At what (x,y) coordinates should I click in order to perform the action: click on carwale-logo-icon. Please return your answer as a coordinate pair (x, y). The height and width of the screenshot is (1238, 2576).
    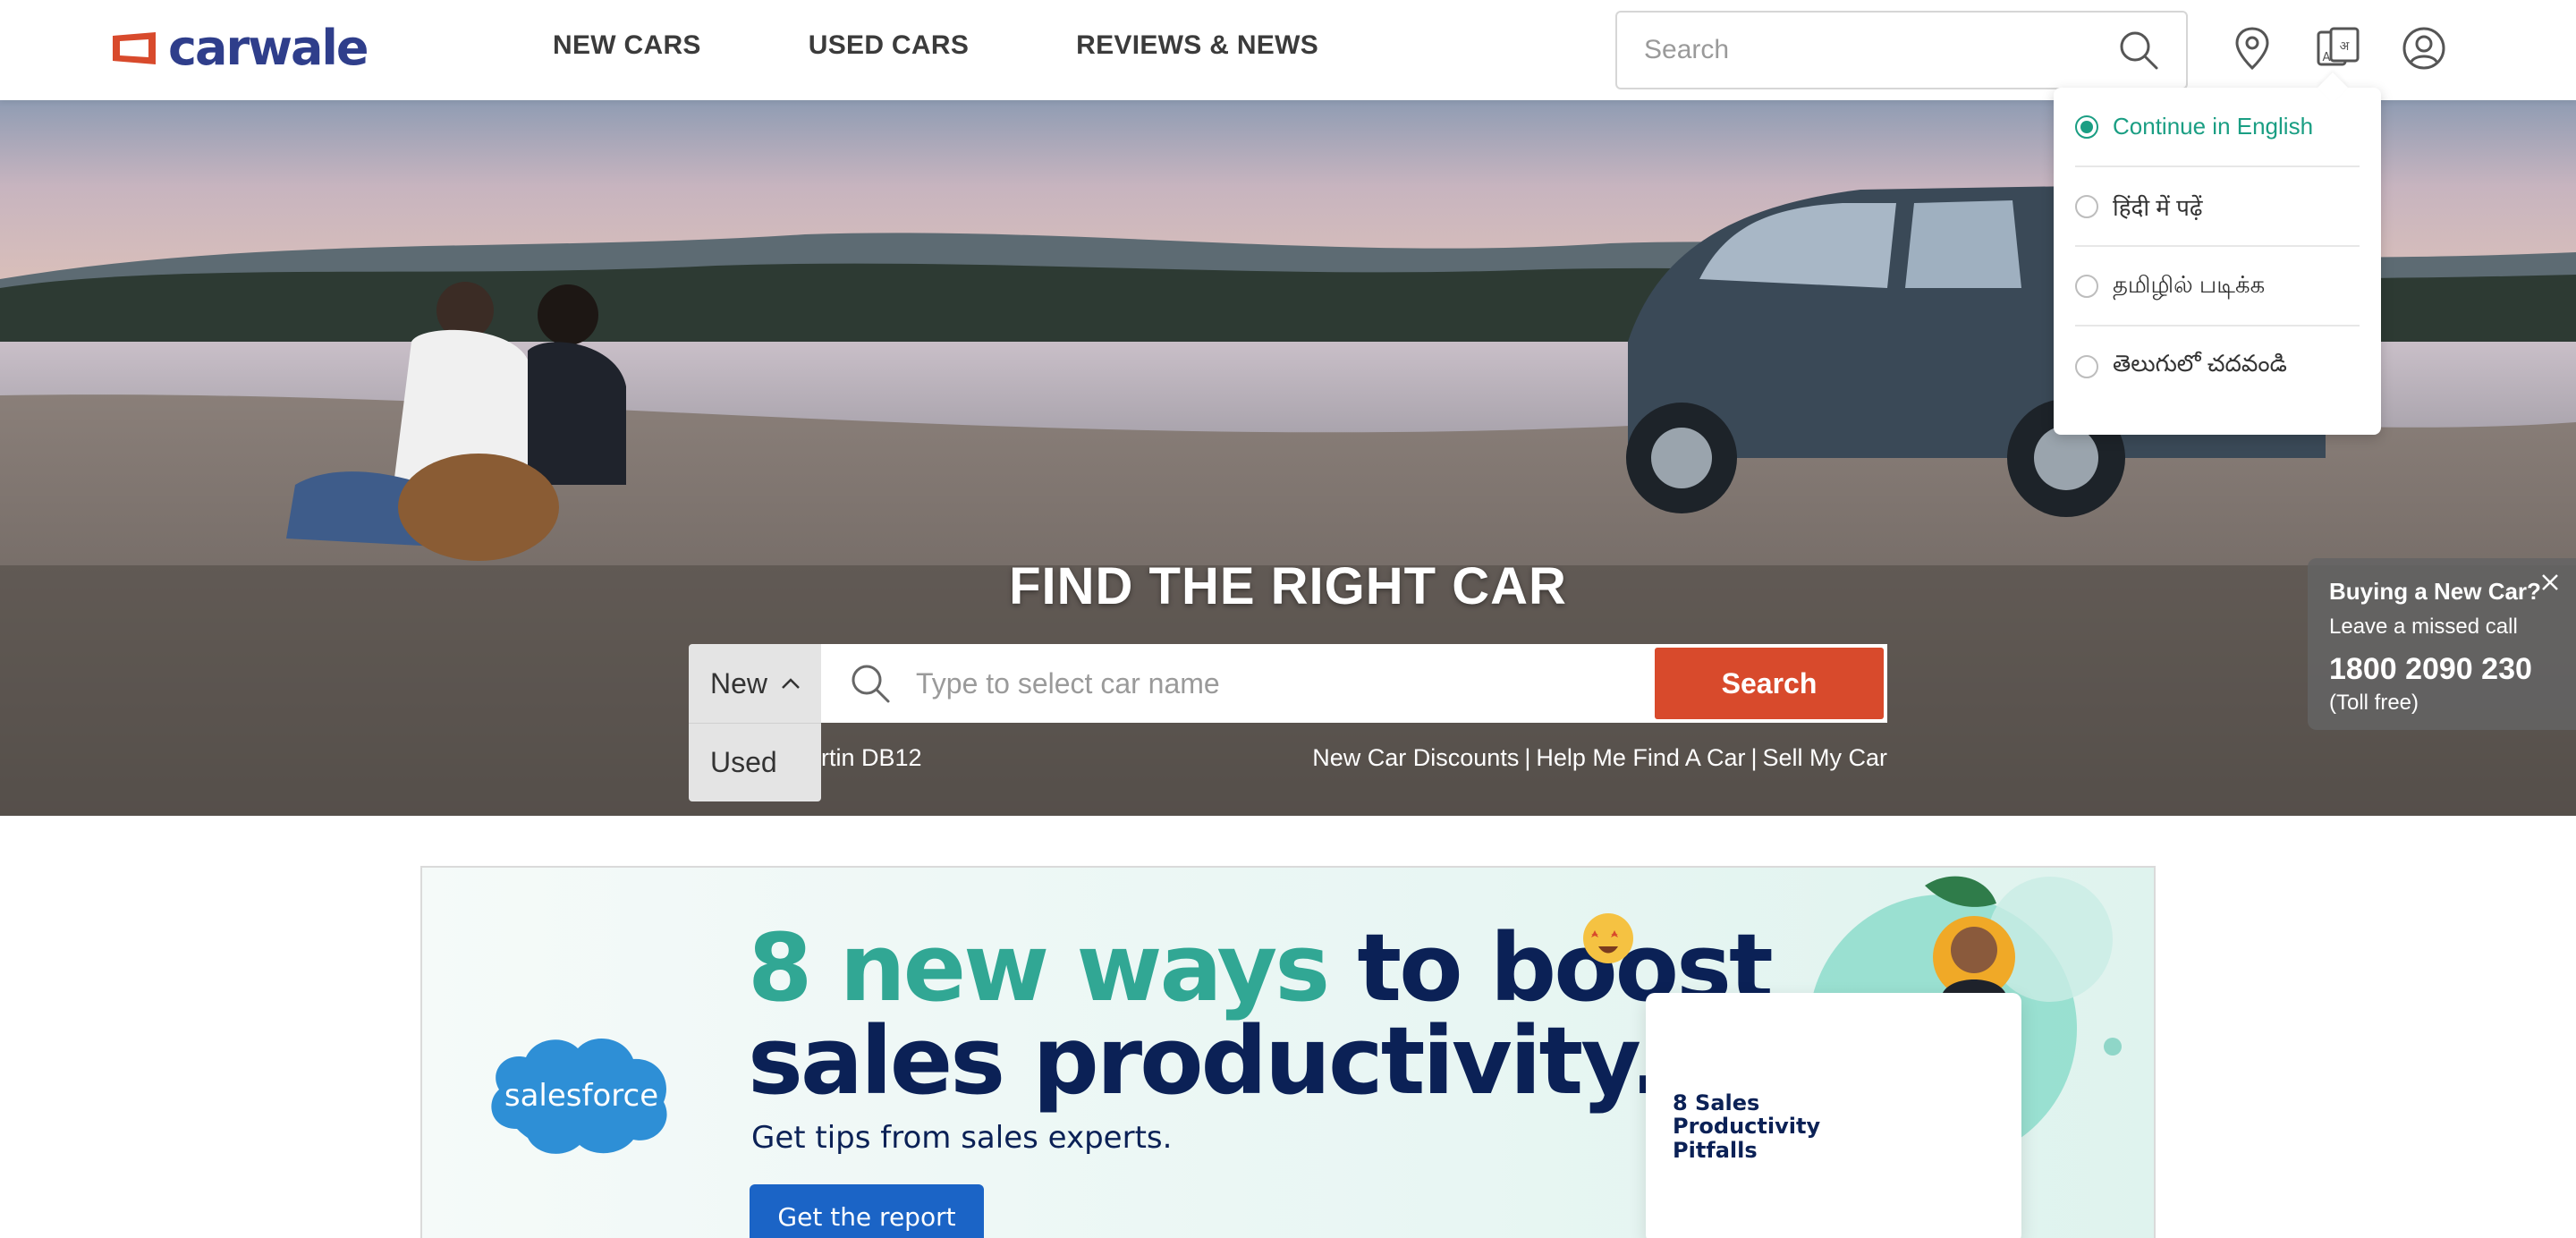
    Looking at the image, I should click on (134, 48).